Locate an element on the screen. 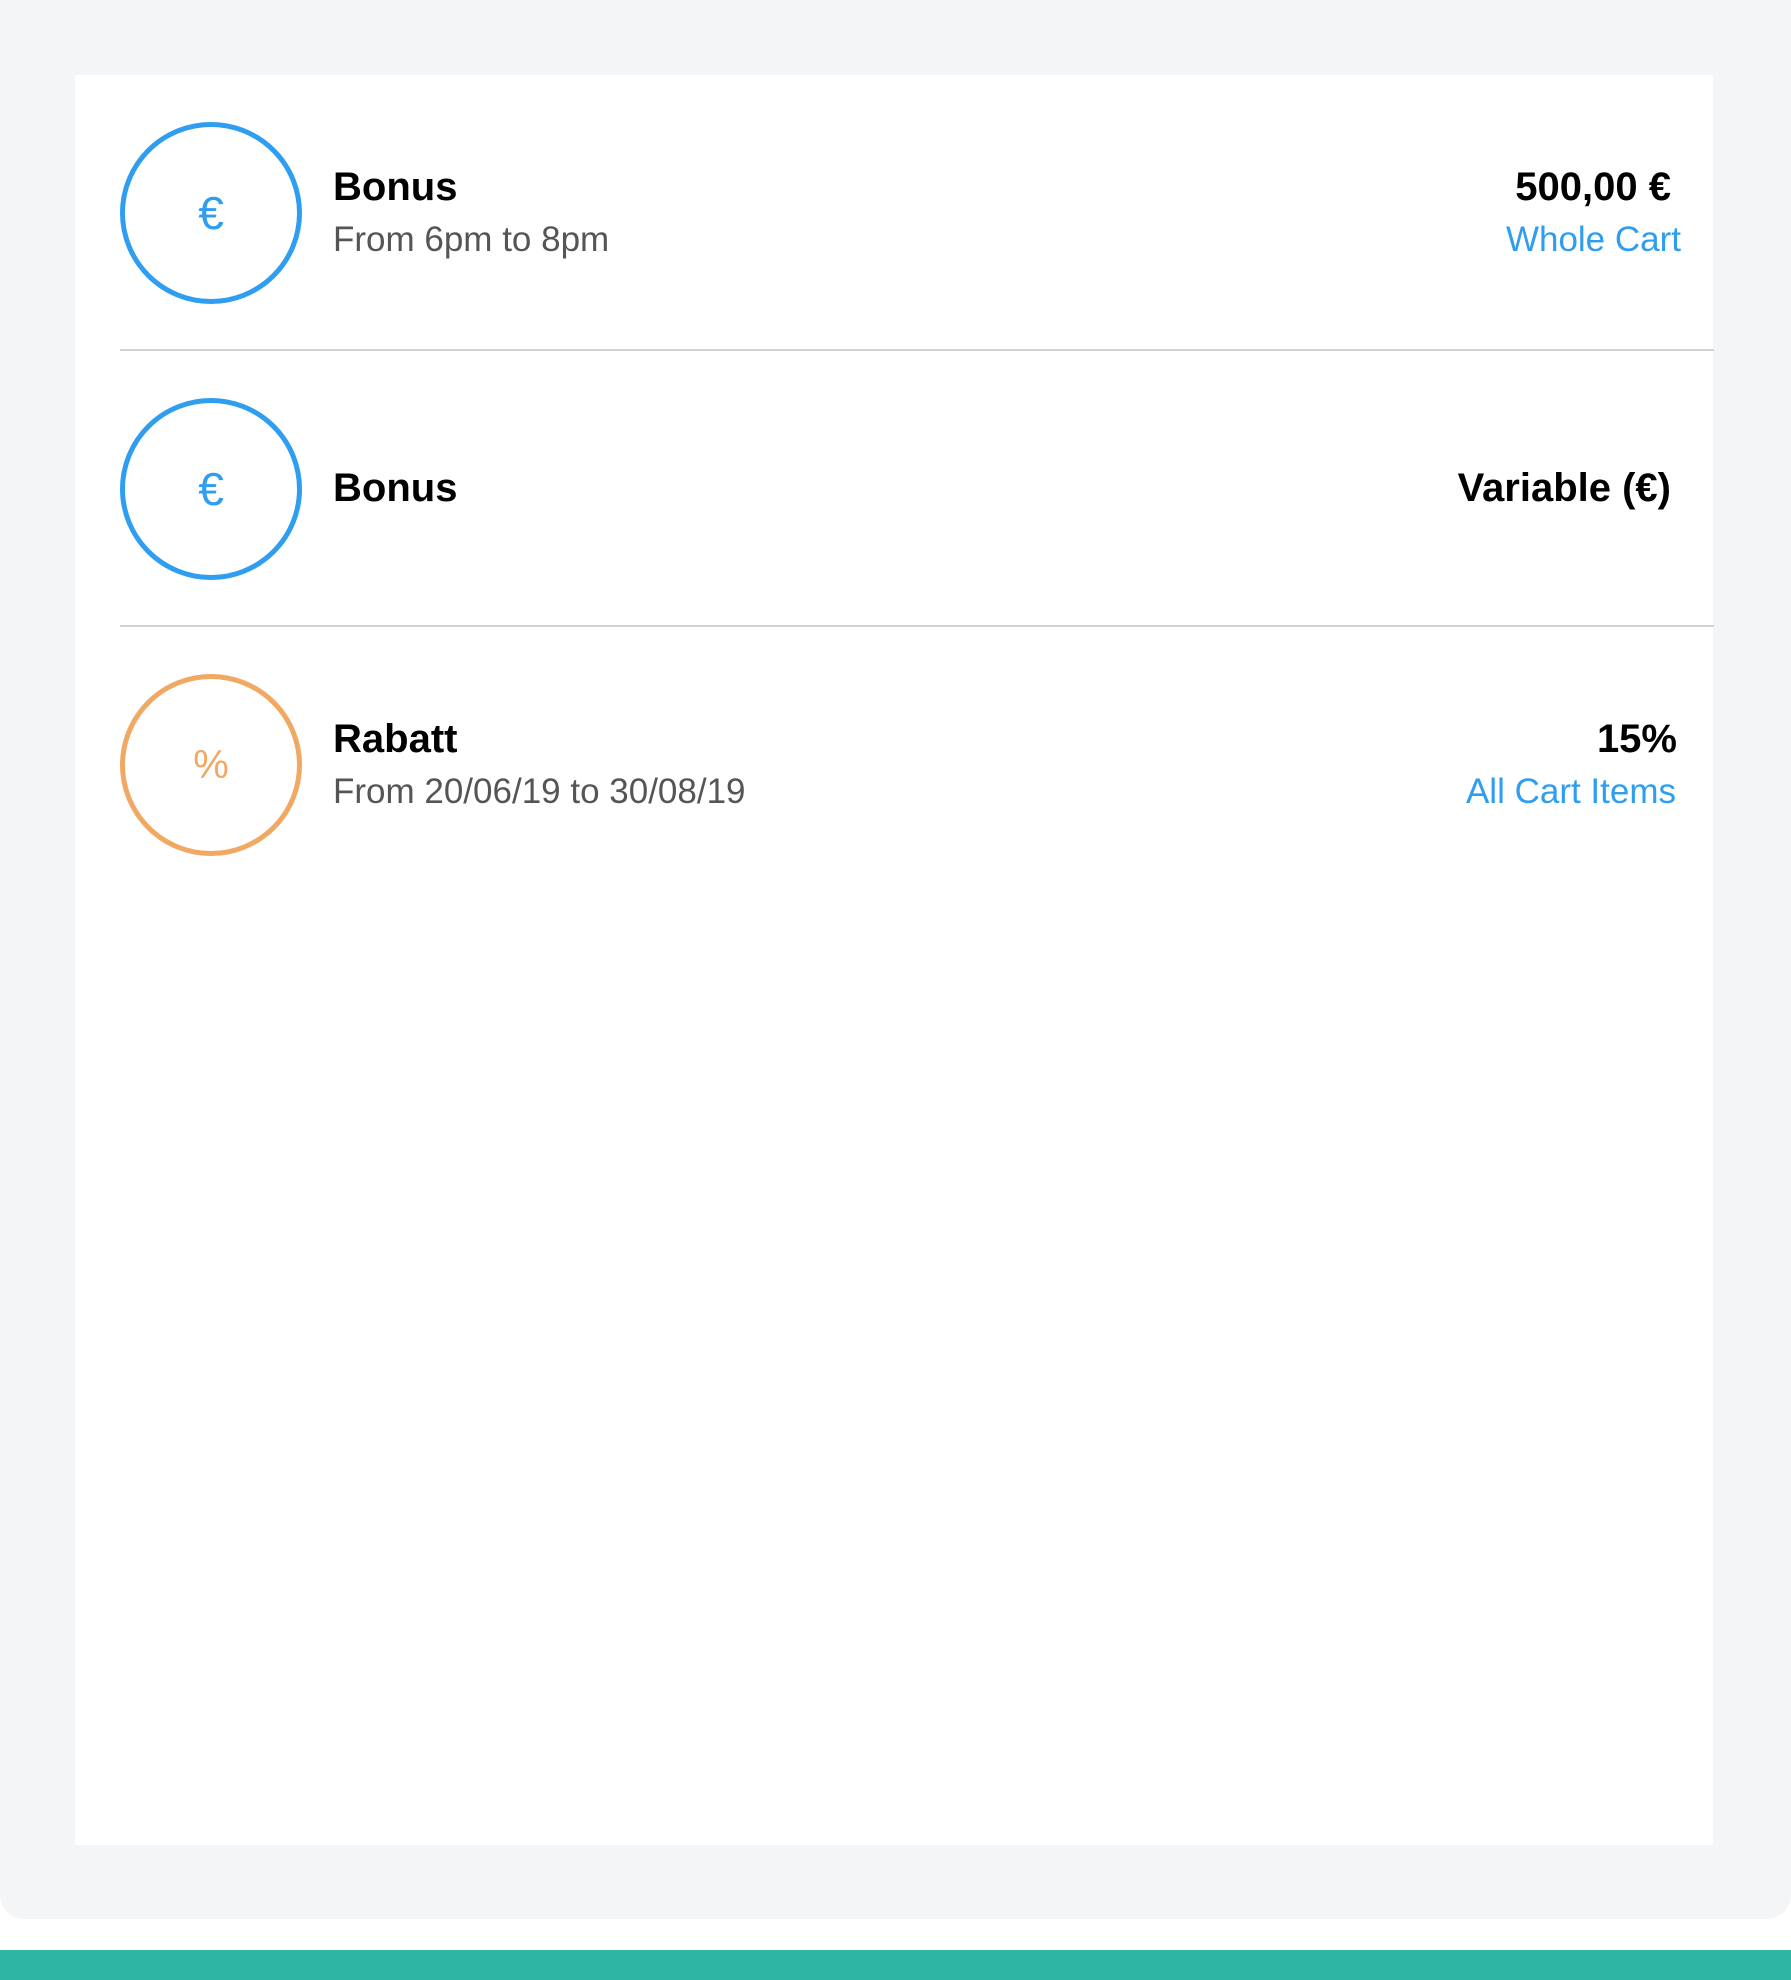 The image size is (1791, 1980). offer-value: 15% is located at coordinates (1636, 739).